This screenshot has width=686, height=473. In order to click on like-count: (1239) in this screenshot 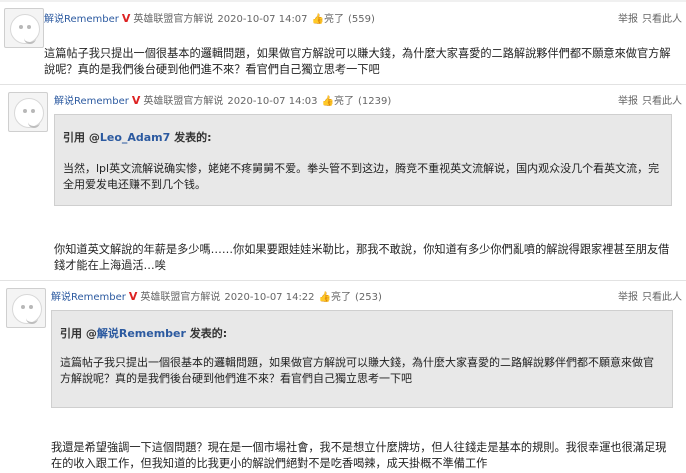, I will do `click(375, 101)`.